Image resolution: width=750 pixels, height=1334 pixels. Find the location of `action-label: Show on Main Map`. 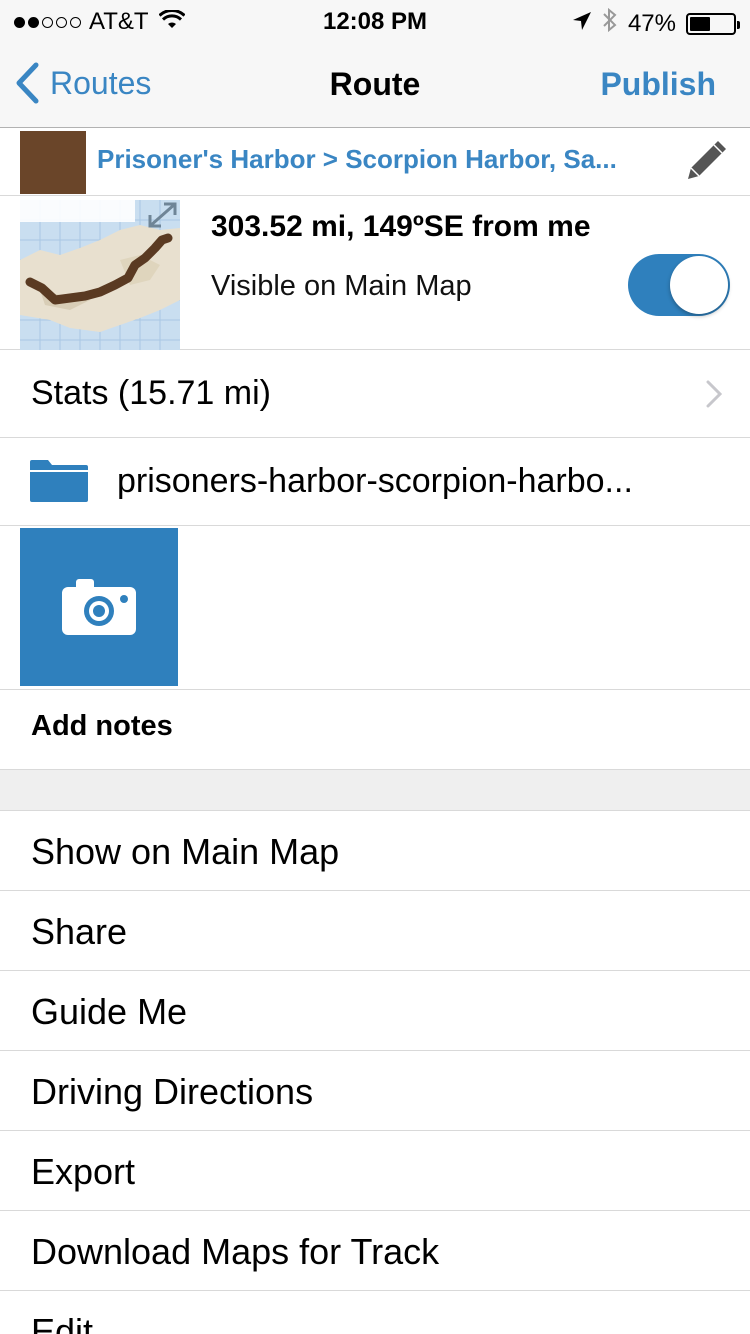

action-label: Show on Main Map is located at coordinates (185, 851).